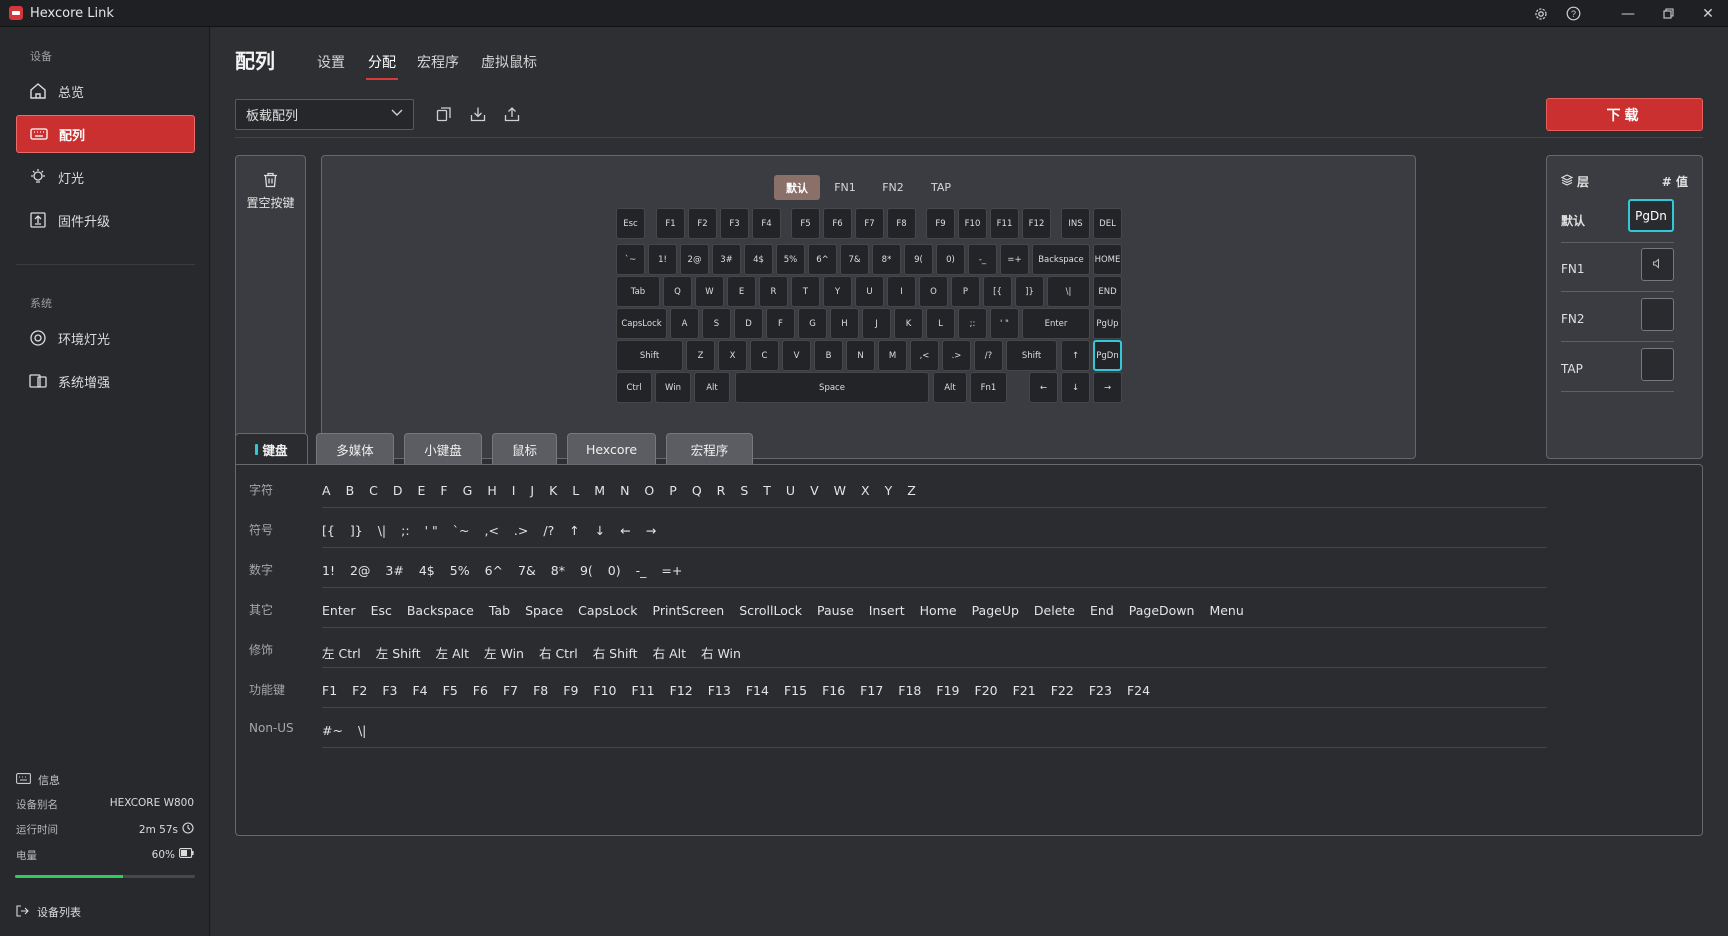  Describe the element at coordinates (814, 490) in the screenshot. I see `picker-key: V` at that location.